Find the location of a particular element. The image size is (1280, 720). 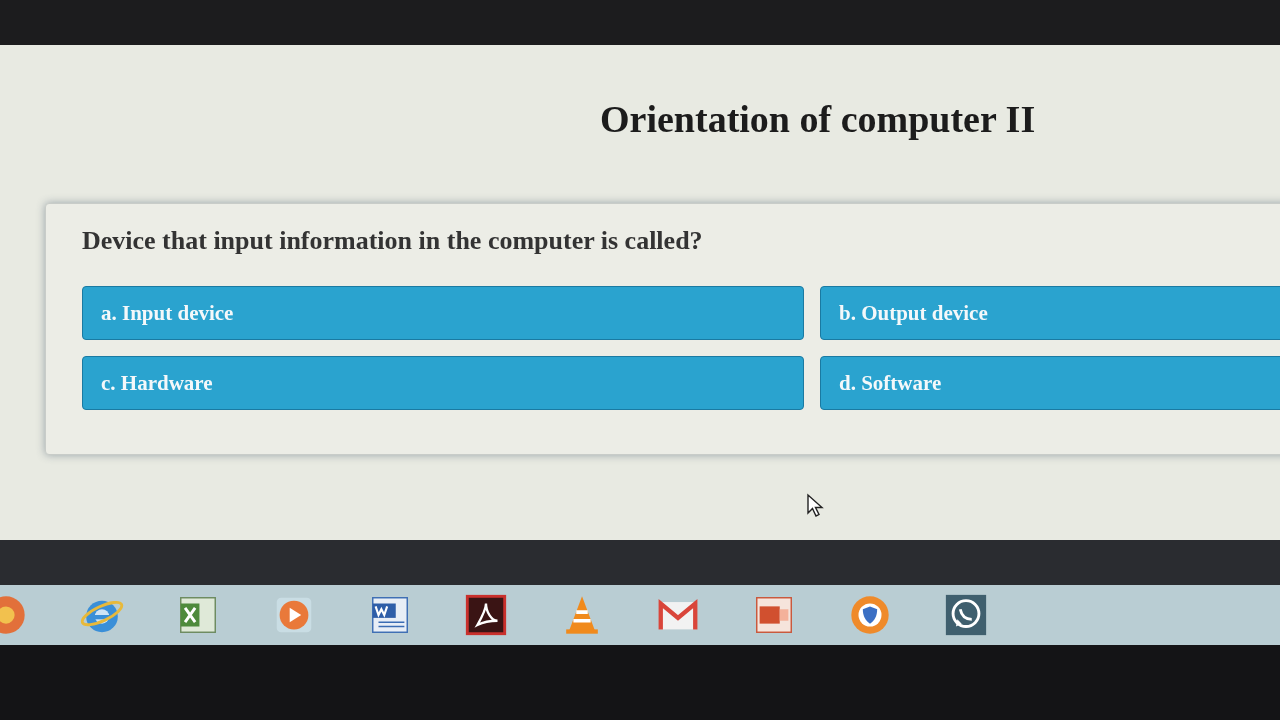

question-text: Device that input information in the computer is called? is located at coordinates (393, 241).